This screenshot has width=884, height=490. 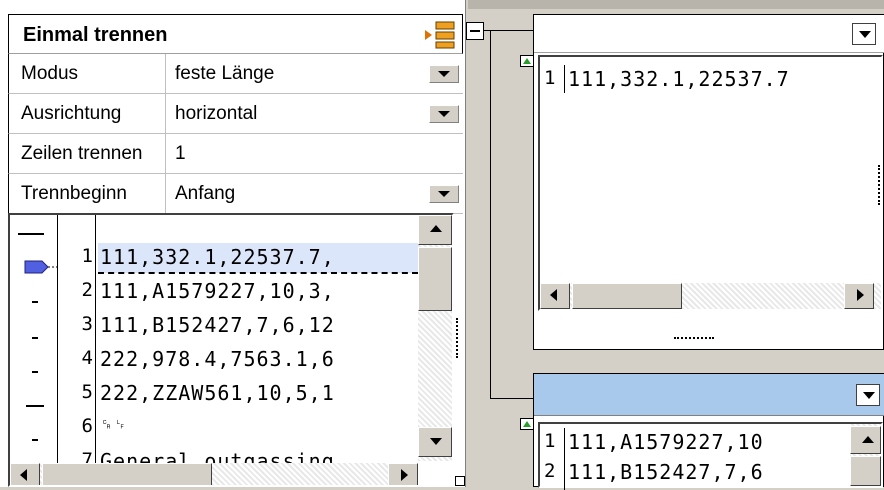 What do you see at coordinates (114, 424) in the screenshot?
I see `code-line: ␍␊` at bounding box center [114, 424].